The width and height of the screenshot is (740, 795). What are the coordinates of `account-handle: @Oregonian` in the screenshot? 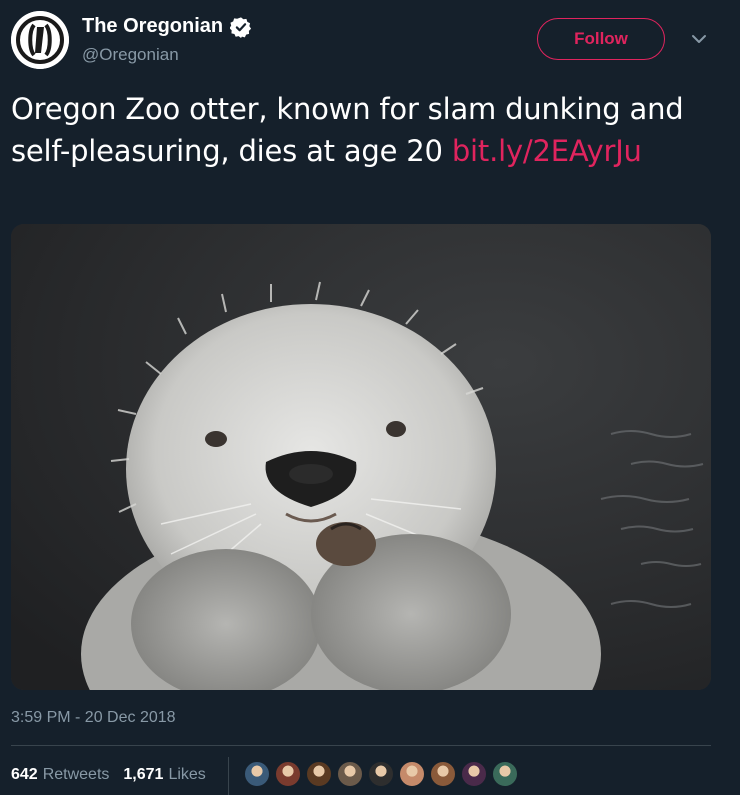 It's located at (130, 55).